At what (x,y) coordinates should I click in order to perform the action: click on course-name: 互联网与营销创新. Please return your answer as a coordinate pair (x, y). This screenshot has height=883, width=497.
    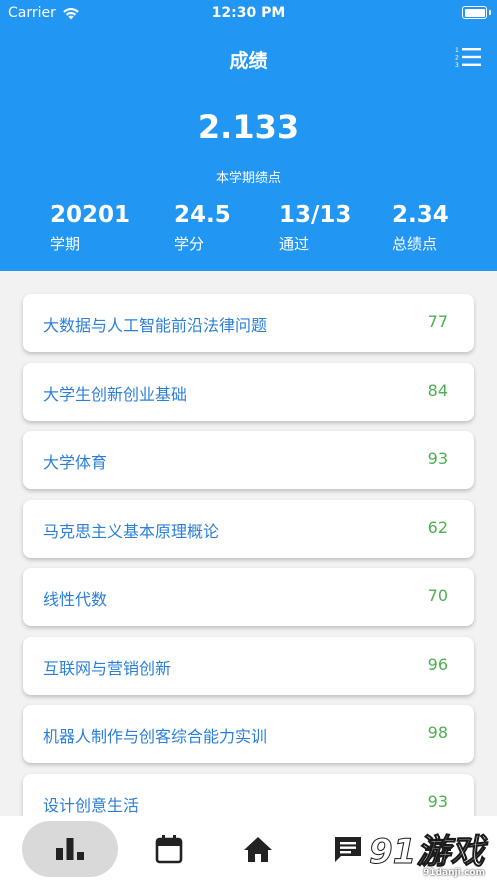
    Looking at the image, I should click on (107, 668).